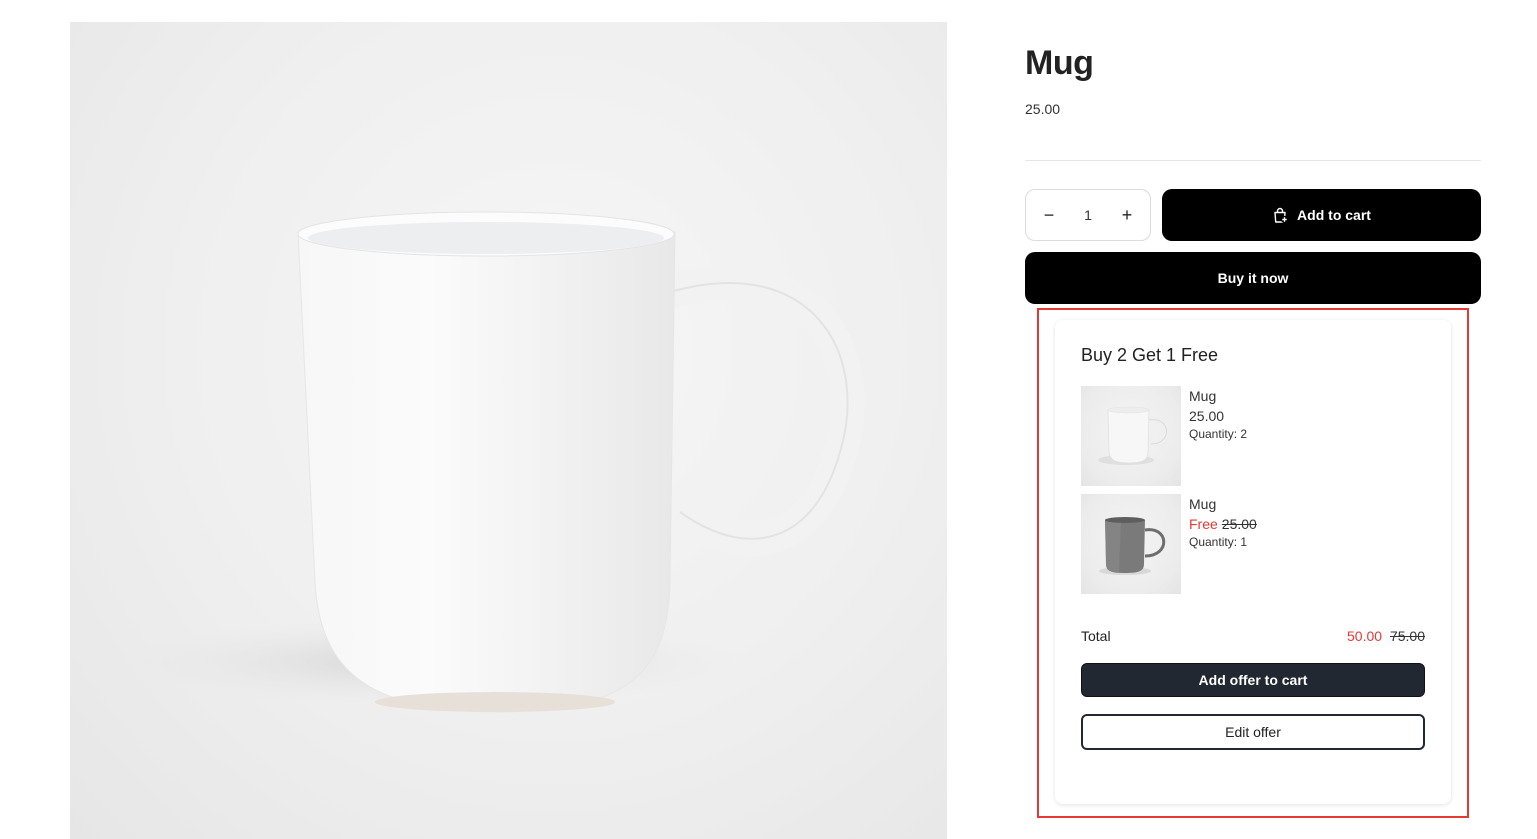  What do you see at coordinates (1043, 109) in the screenshot?
I see `product-price: 25.00` at bounding box center [1043, 109].